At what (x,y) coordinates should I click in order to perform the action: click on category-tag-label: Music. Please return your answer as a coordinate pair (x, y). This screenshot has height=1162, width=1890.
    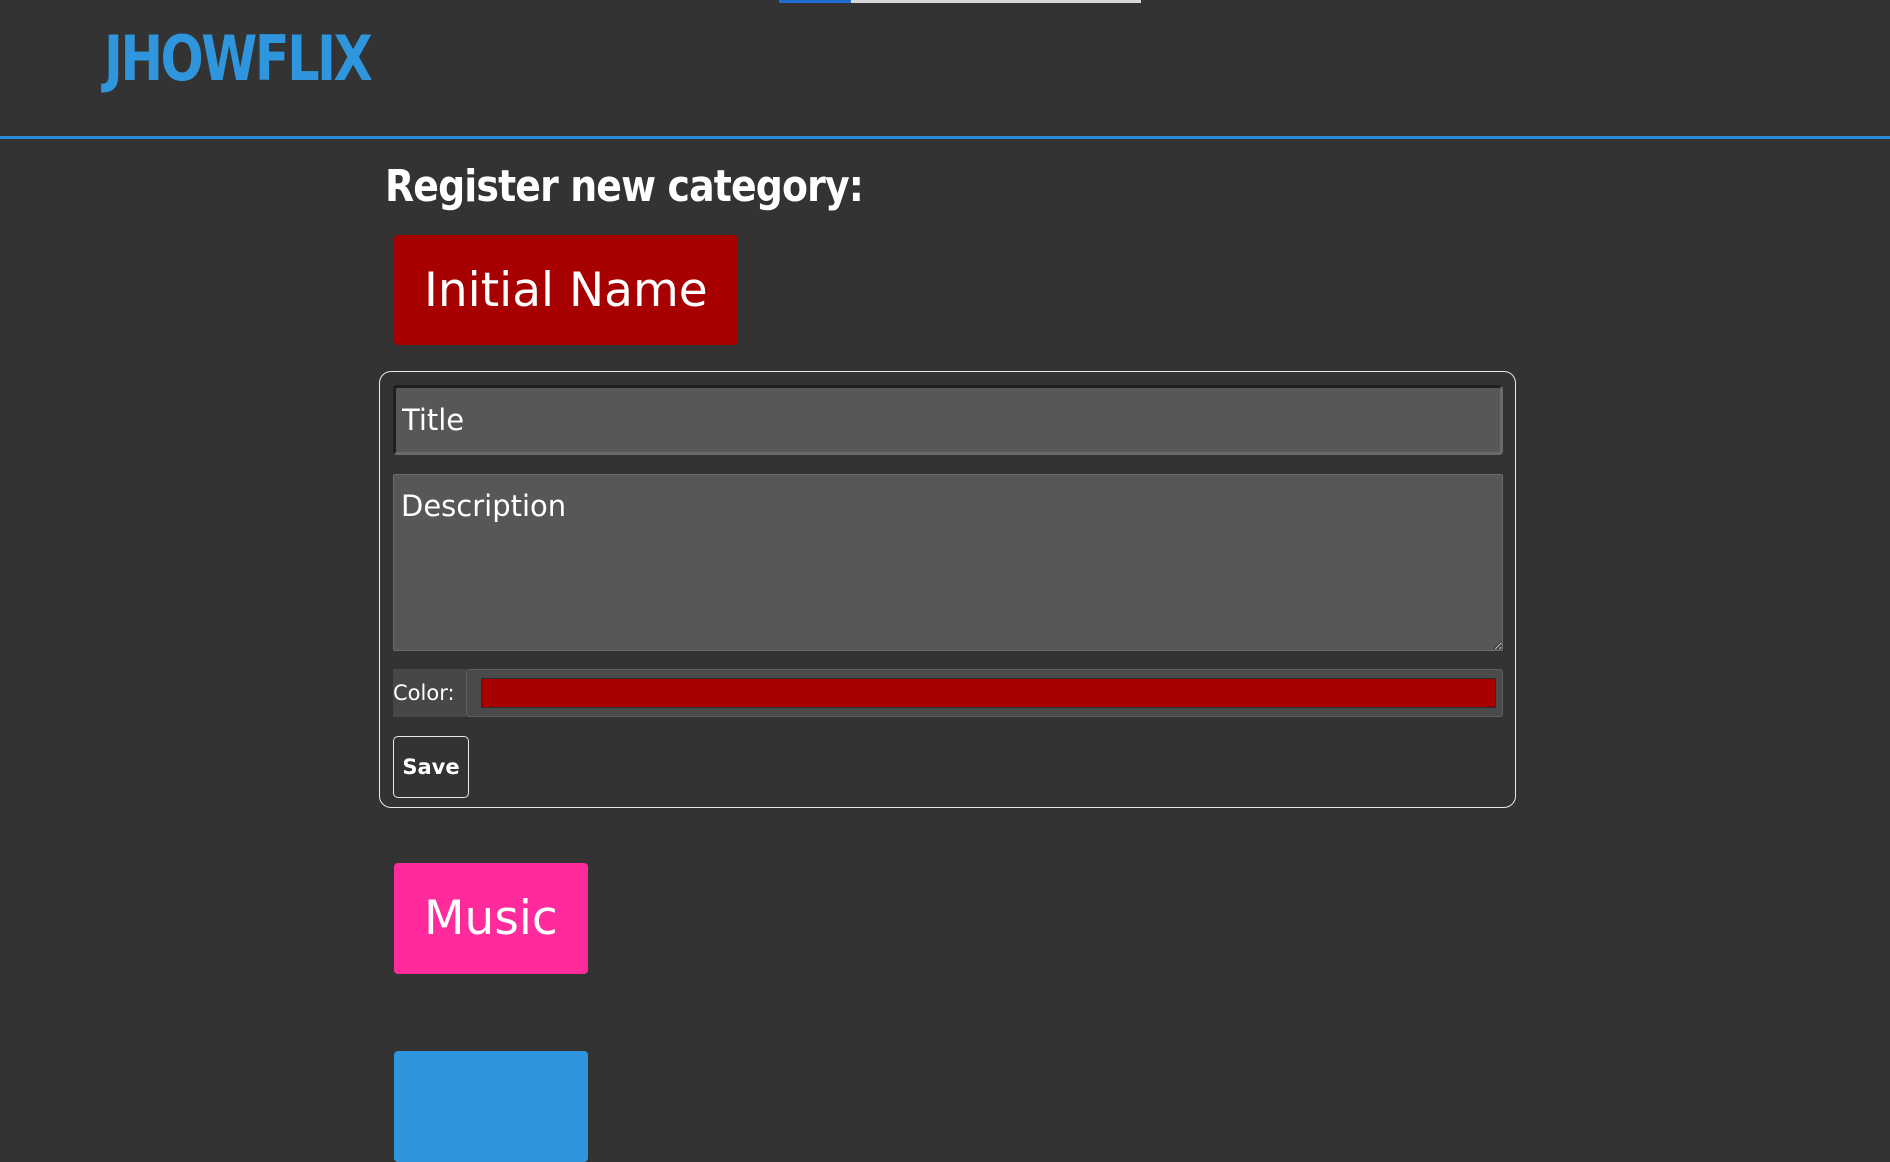
    Looking at the image, I should click on (491, 918).